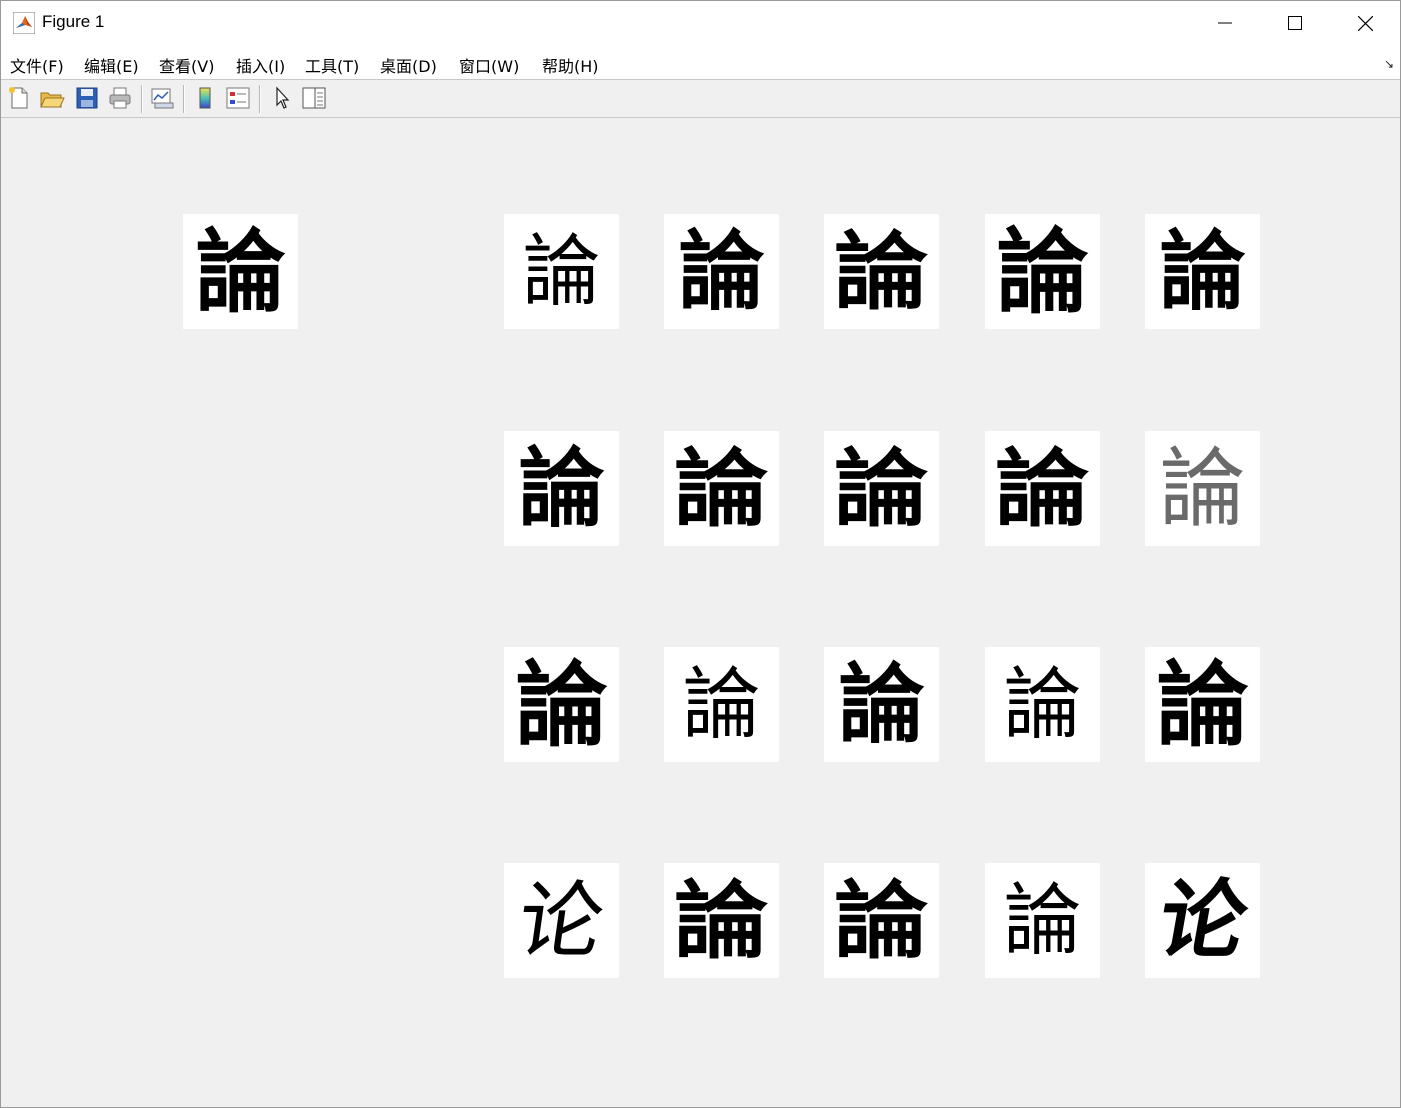 Image resolution: width=1401 pixels, height=1108 pixels. I want to click on close-icon, so click(1365, 23).